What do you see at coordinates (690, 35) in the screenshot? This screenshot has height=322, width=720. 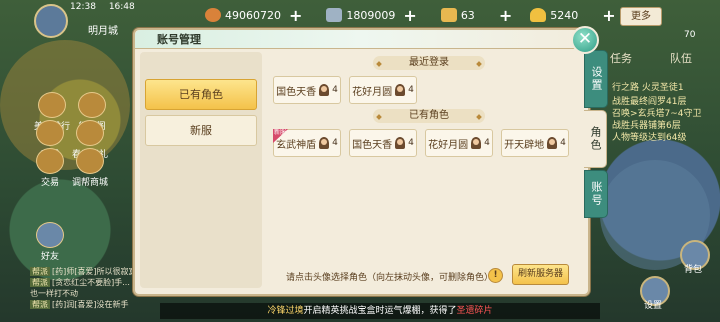 I see `level-badge: 70` at bounding box center [690, 35].